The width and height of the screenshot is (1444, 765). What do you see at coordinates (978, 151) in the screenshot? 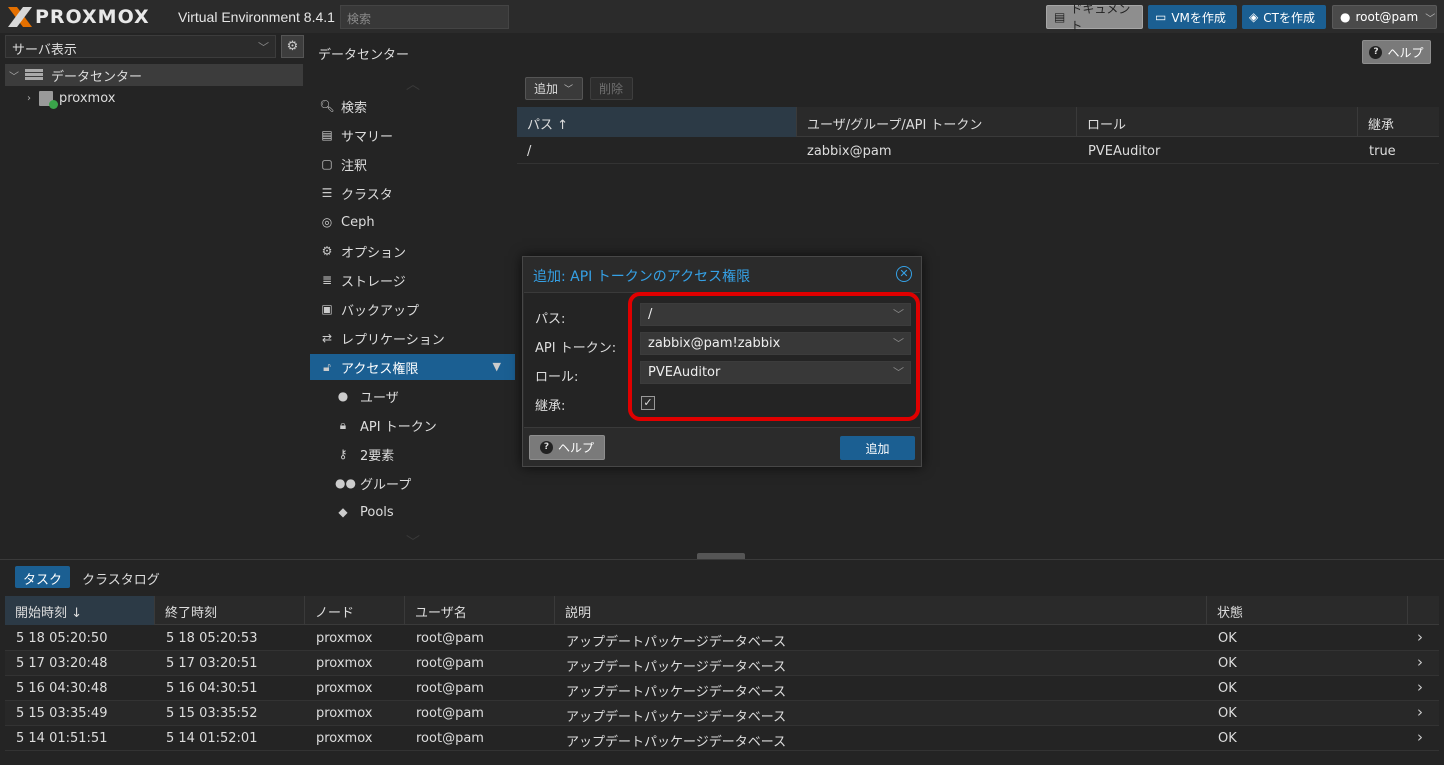
I see `table-row: / zabbix@pam PVEAuditor true` at bounding box center [978, 151].